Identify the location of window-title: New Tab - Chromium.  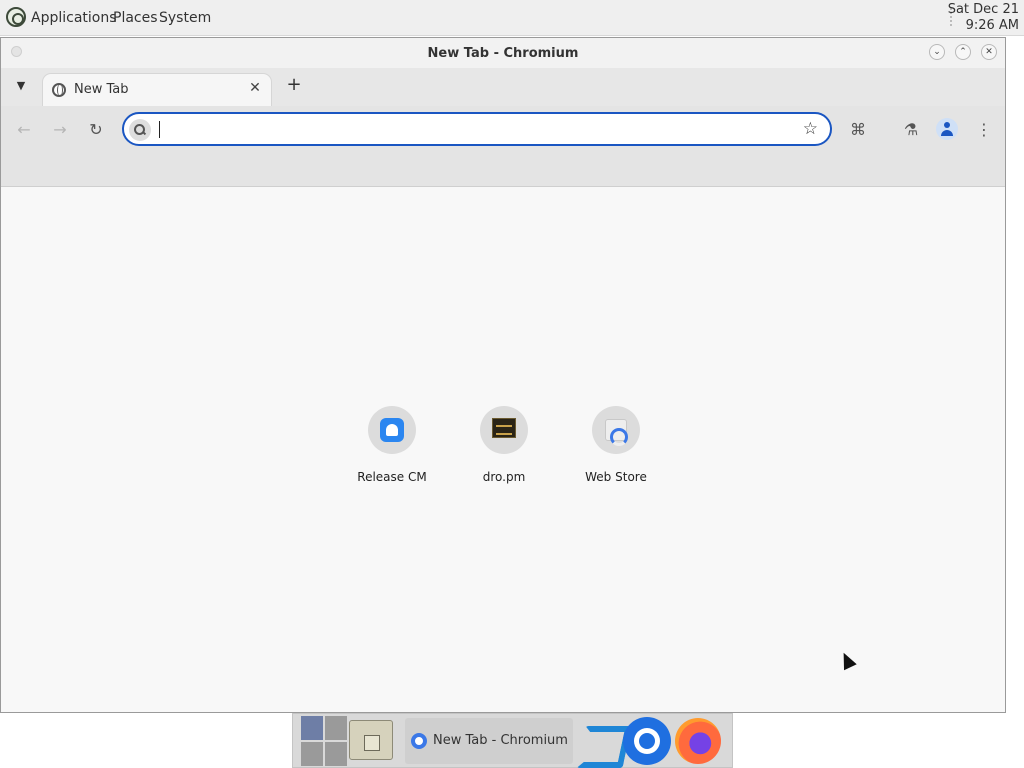
(503, 53).